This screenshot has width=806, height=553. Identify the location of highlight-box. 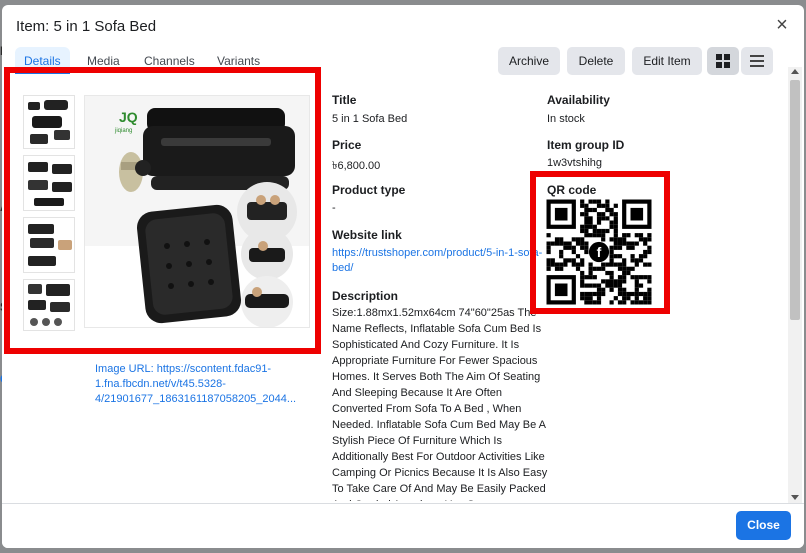
(600, 242).